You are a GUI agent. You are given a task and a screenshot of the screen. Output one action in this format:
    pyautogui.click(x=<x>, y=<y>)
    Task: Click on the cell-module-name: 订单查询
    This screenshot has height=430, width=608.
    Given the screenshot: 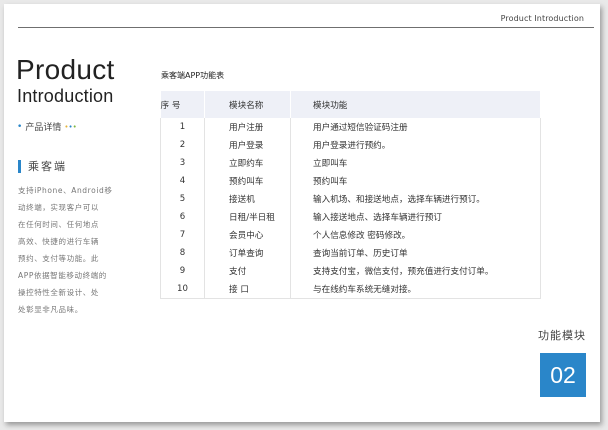 What is the action you would take?
    pyautogui.click(x=247, y=253)
    